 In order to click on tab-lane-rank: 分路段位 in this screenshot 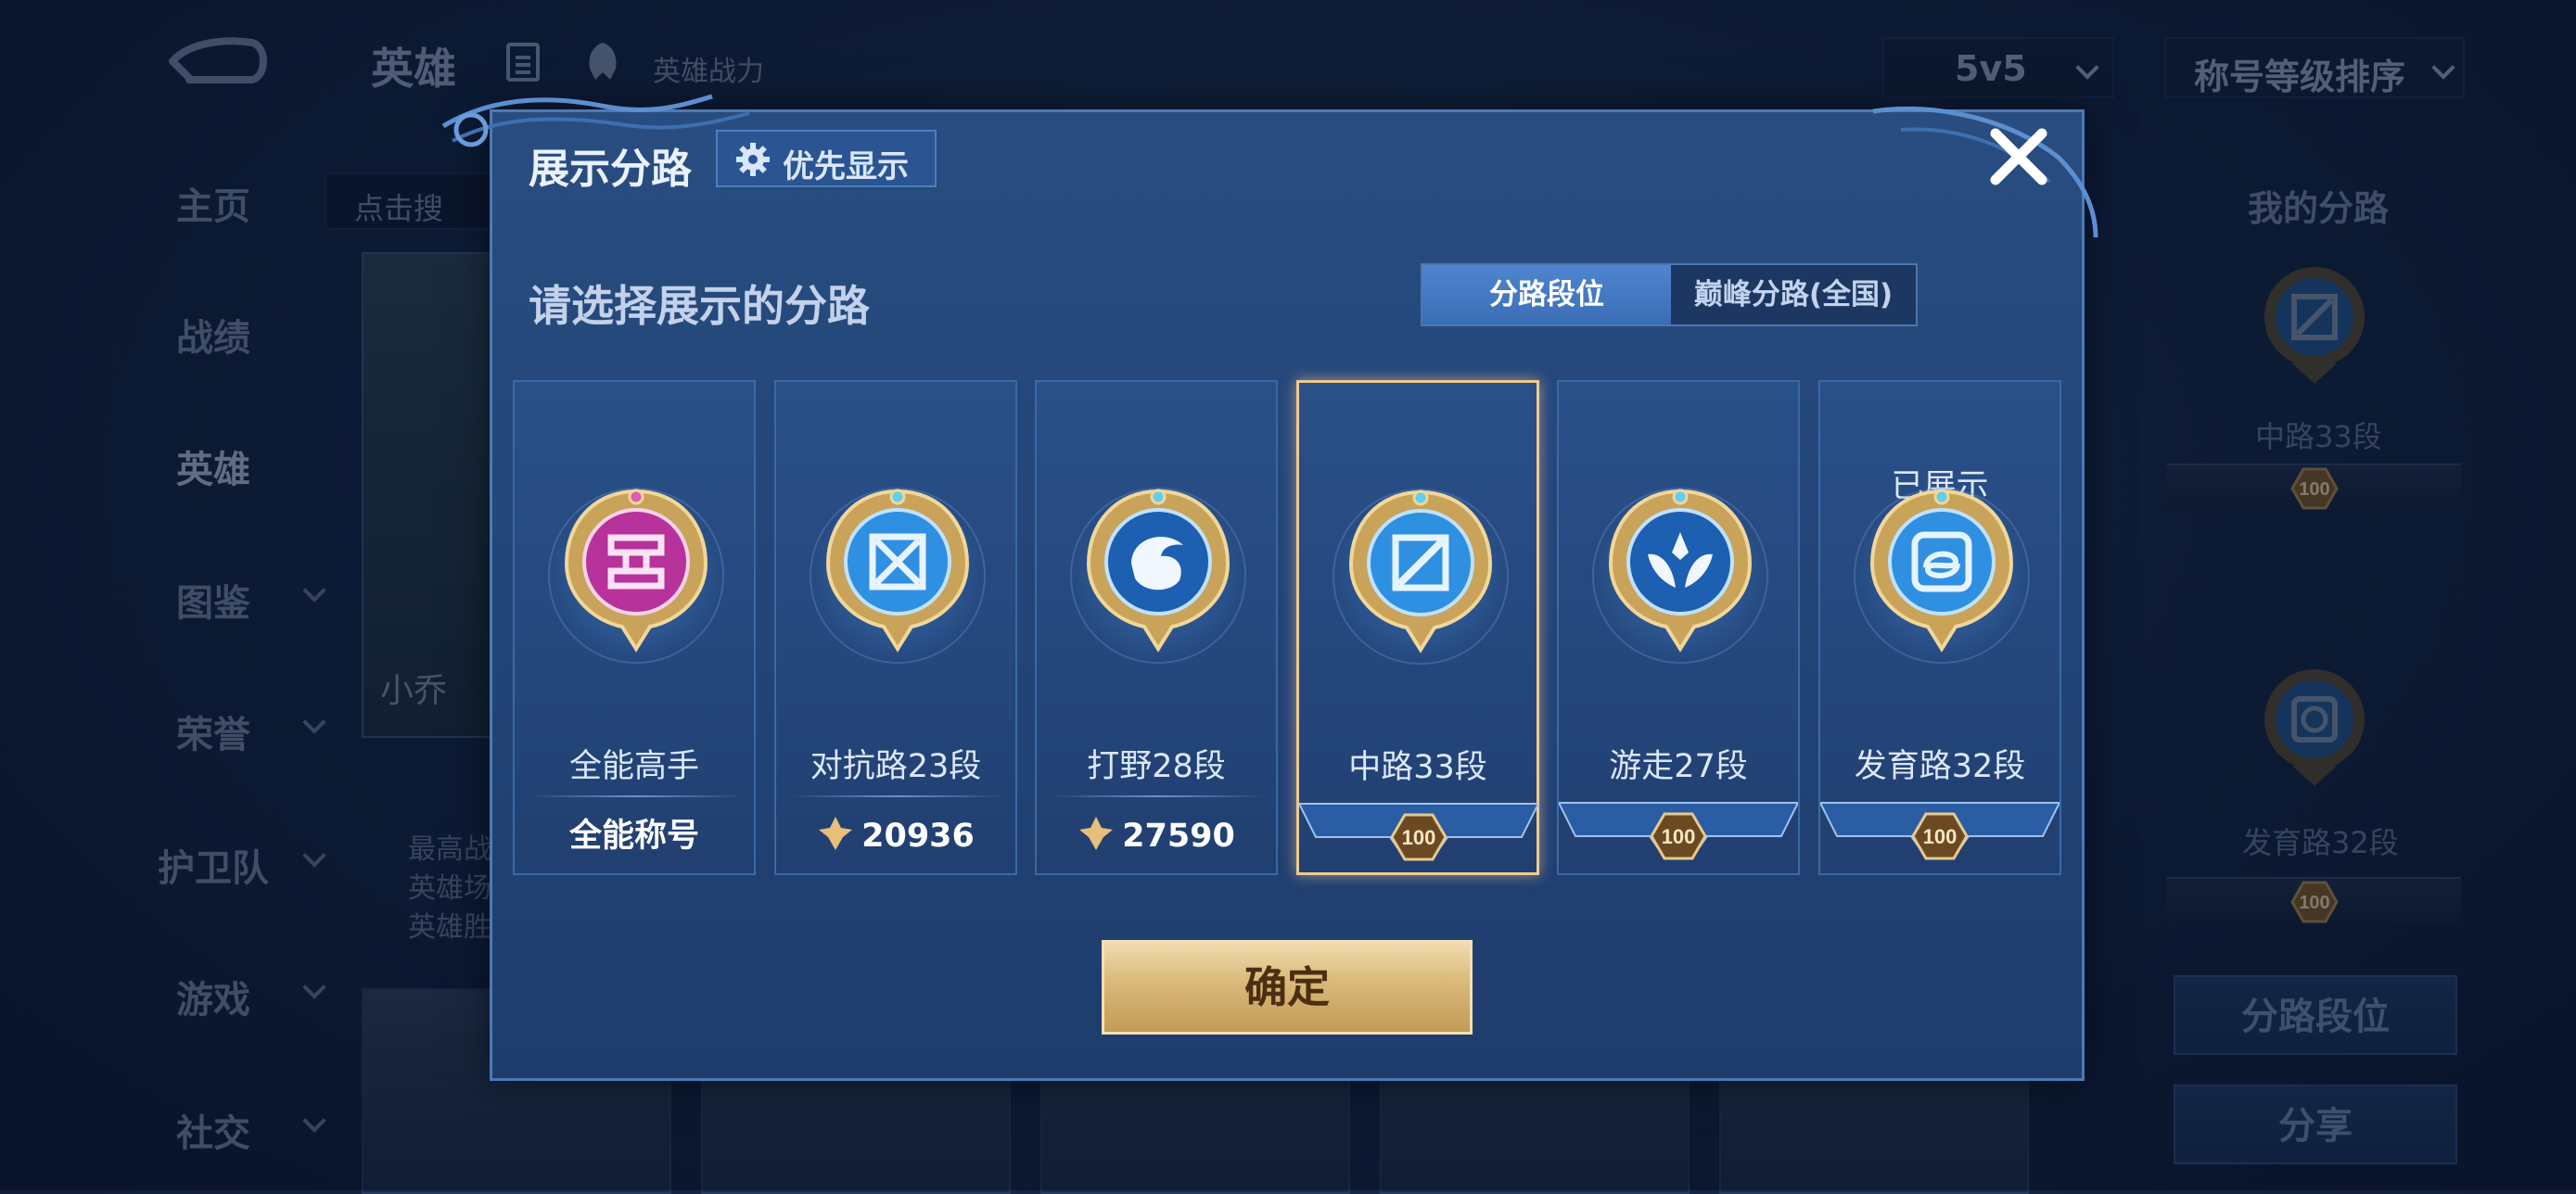, I will do `click(1546, 294)`.